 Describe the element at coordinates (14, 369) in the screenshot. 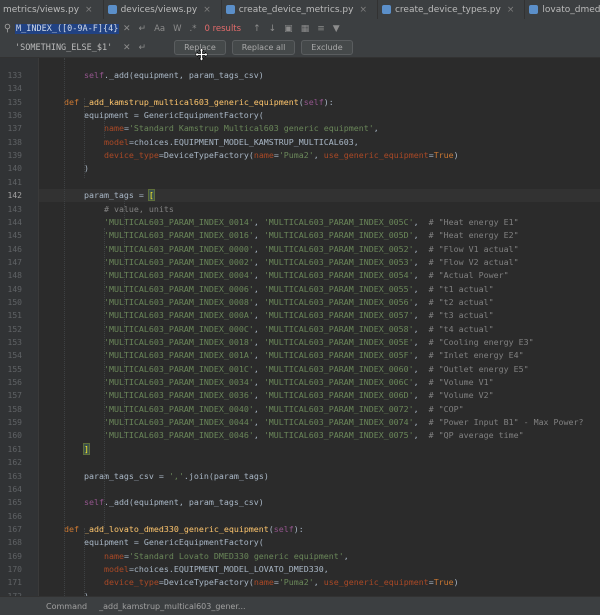

I see `line-number: 155` at that location.